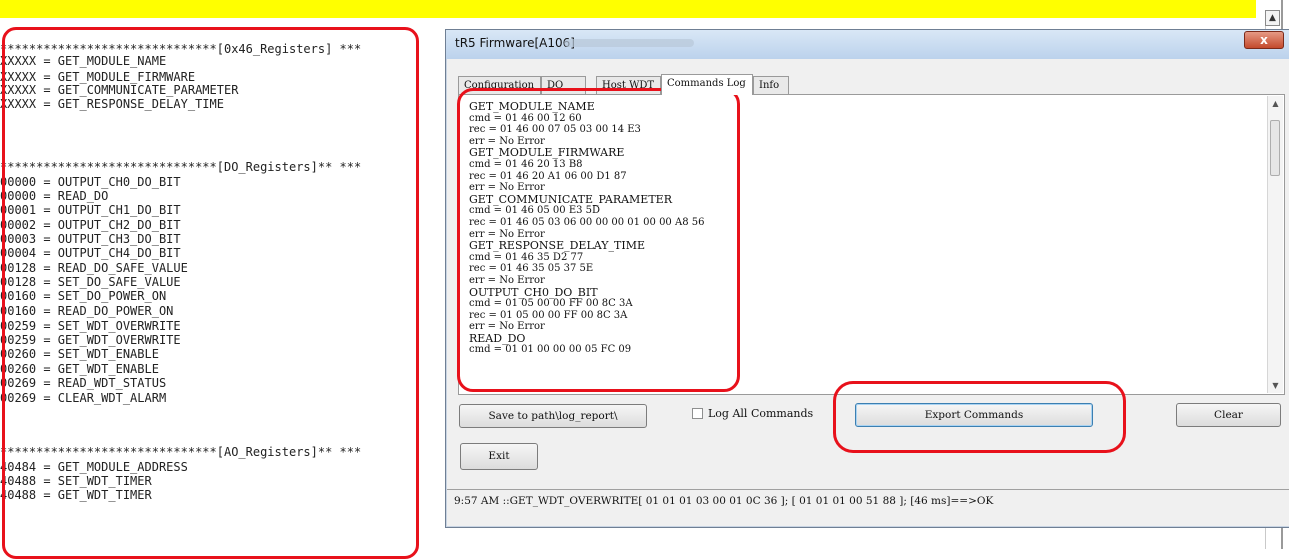 This screenshot has height=559, width=1289. I want to click on close-button: x, so click(1264, 40).